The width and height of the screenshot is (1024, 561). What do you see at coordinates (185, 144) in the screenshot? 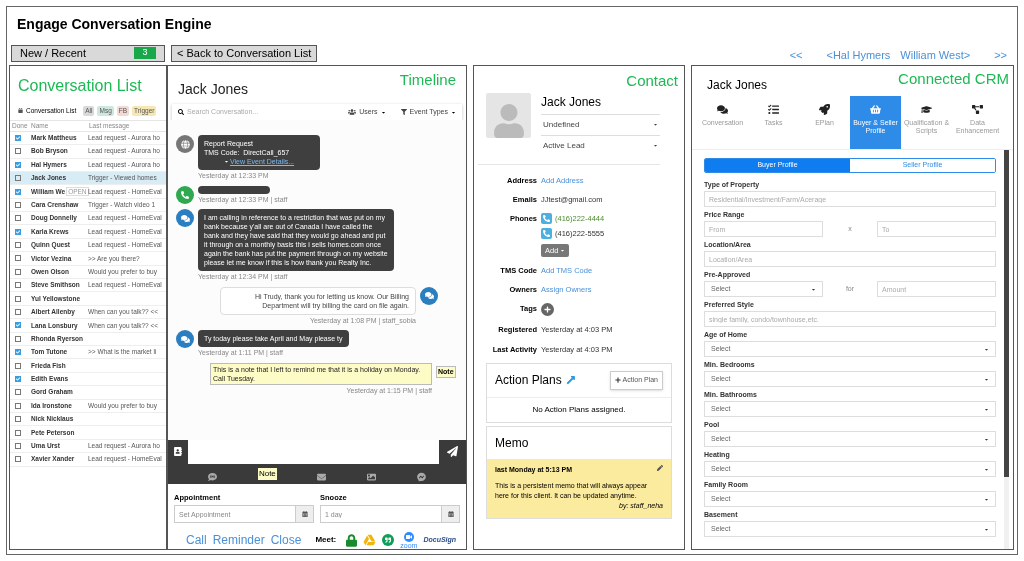
I see `globe-icon` at bounding box center [185, 144].